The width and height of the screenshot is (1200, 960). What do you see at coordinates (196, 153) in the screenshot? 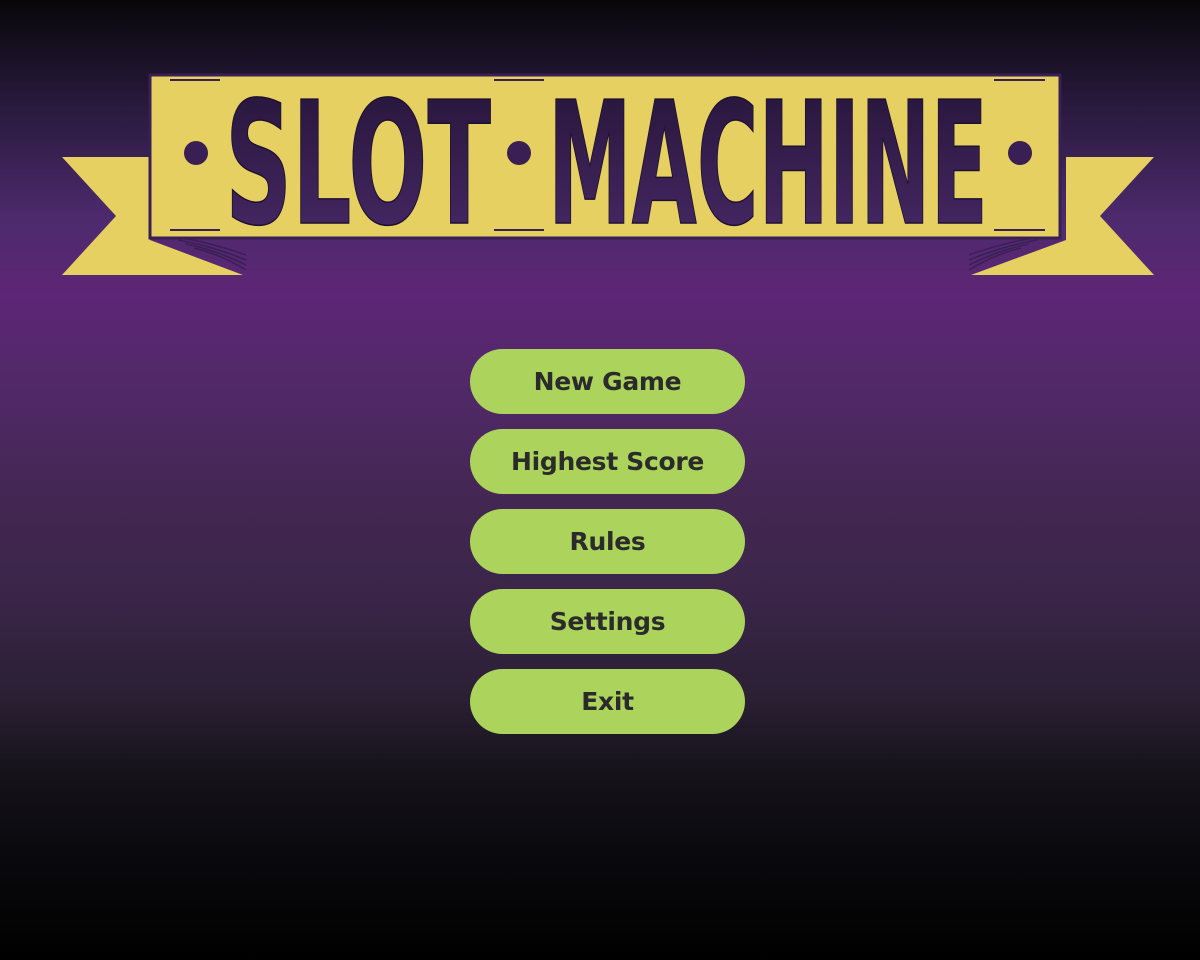
I see `banner-dot-left` at bounding box center [196, 153].